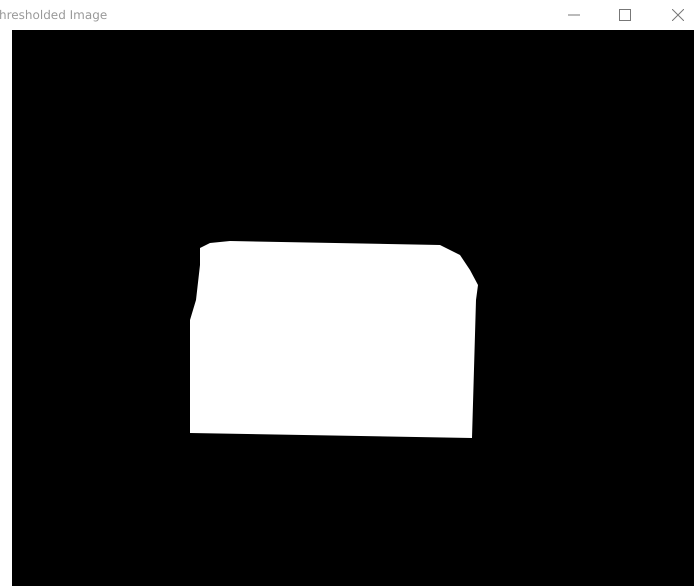  I want to click on close-icon, so click(678, 15).